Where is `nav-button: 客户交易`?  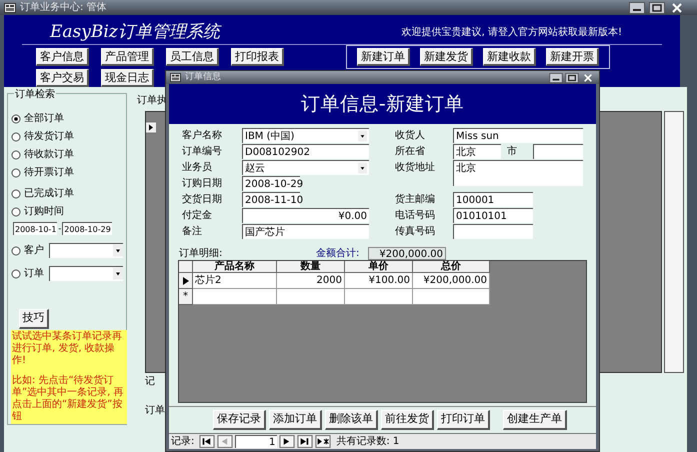 nav-button: 客户交易 is located at coordinates (62, 78).